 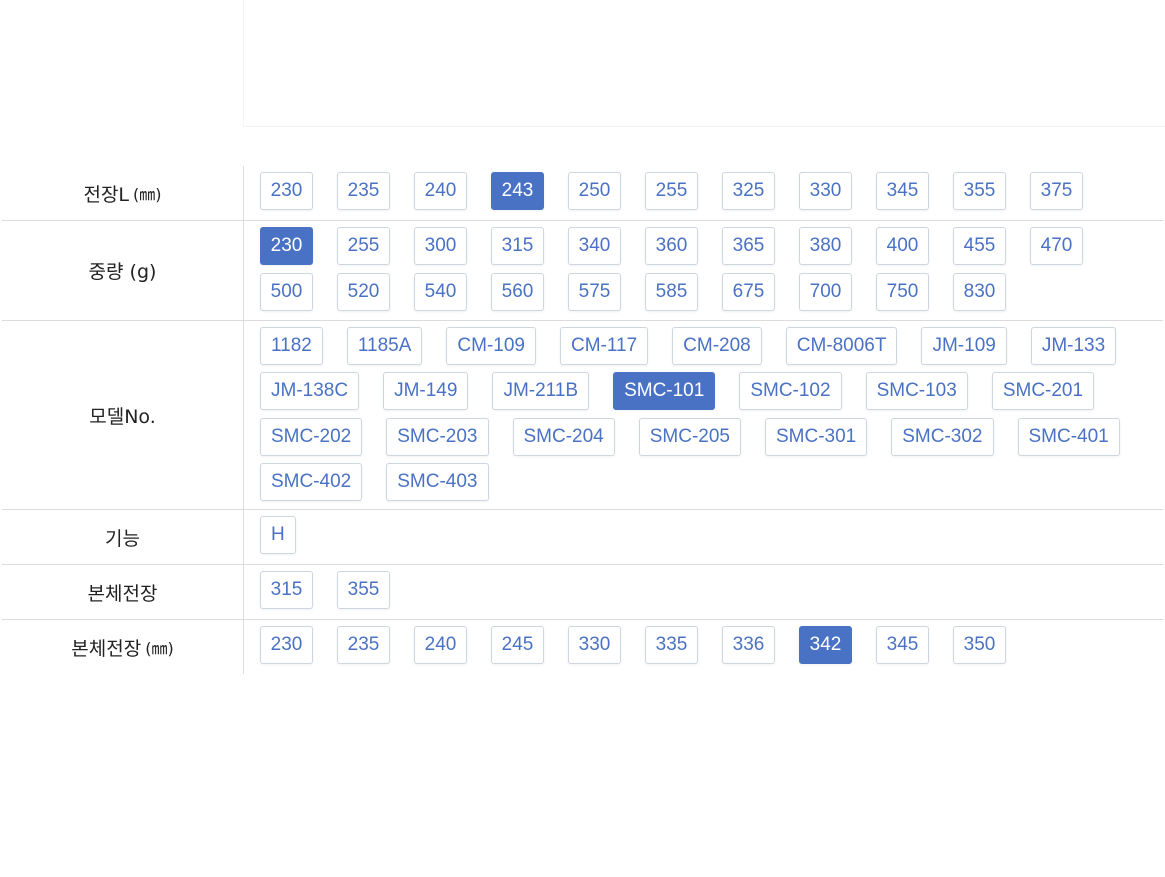 I want to click on filter-option-button: JM-133, so click(x=1073, y=346).